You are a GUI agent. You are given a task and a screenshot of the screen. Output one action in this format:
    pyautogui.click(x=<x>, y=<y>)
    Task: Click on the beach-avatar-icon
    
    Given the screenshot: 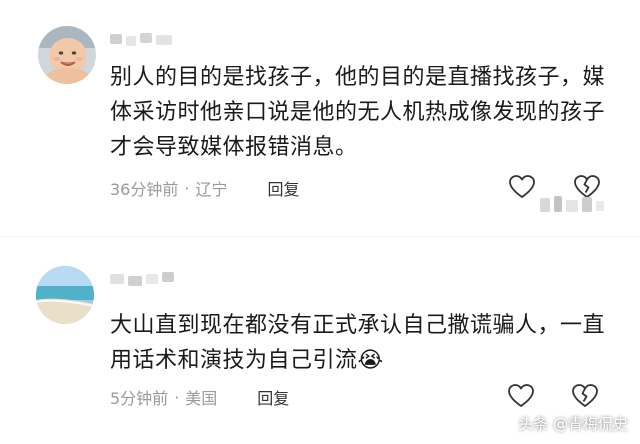 What is the action you would take?
    pyautogui.click(x=65, y=295)
    